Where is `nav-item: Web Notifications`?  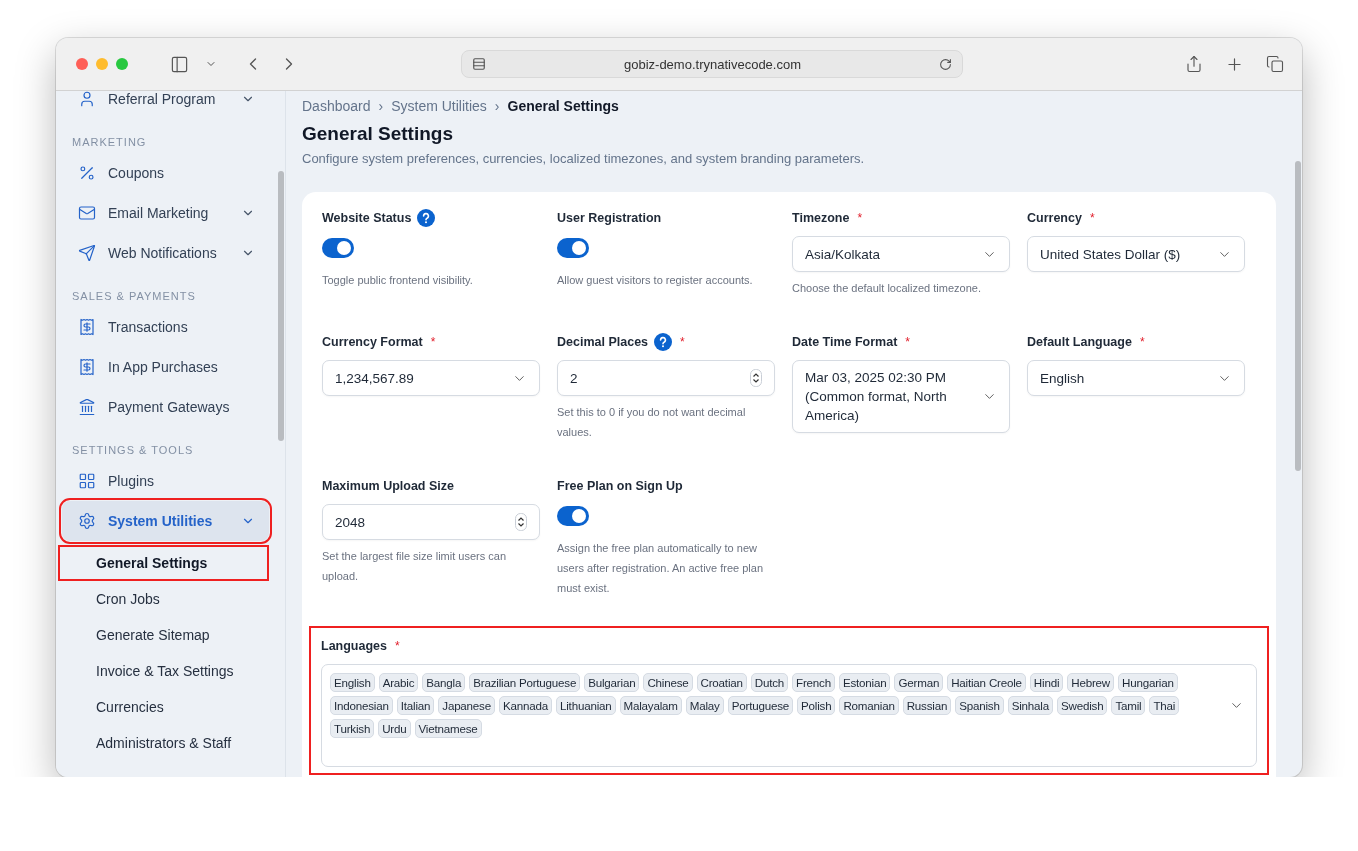
nav-item: Web Notifications is located at coordinates (165, 253).